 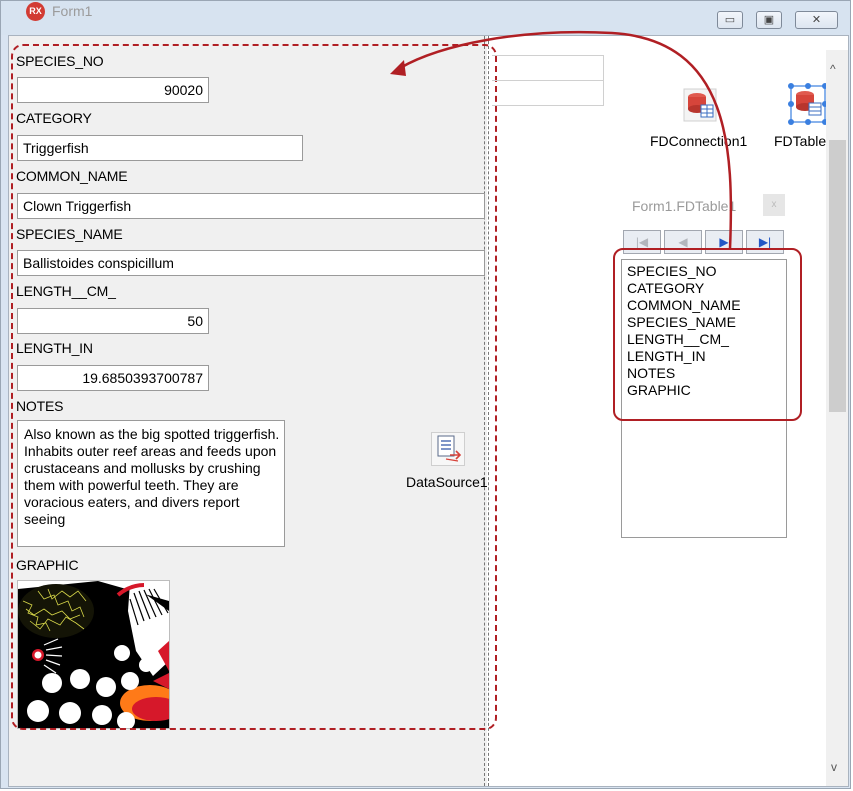 What do you see at coordinates (561, 140) in the screenshot?
I see `drag-arrow-annotation` at bounding box center [561, 140].